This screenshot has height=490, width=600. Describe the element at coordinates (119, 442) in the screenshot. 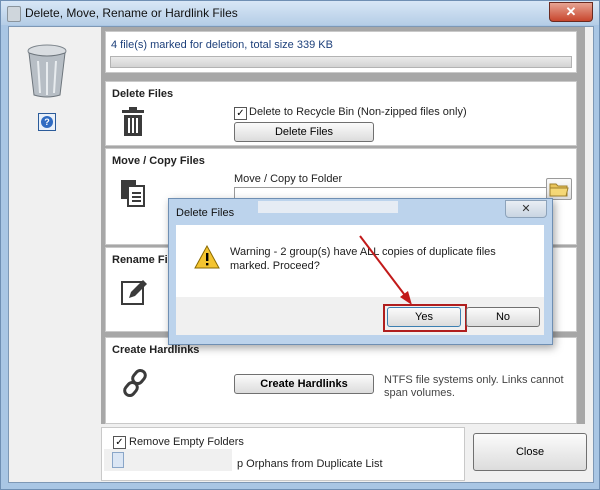

I see `remove-empty-folders-checkbox: ✓` at that location.